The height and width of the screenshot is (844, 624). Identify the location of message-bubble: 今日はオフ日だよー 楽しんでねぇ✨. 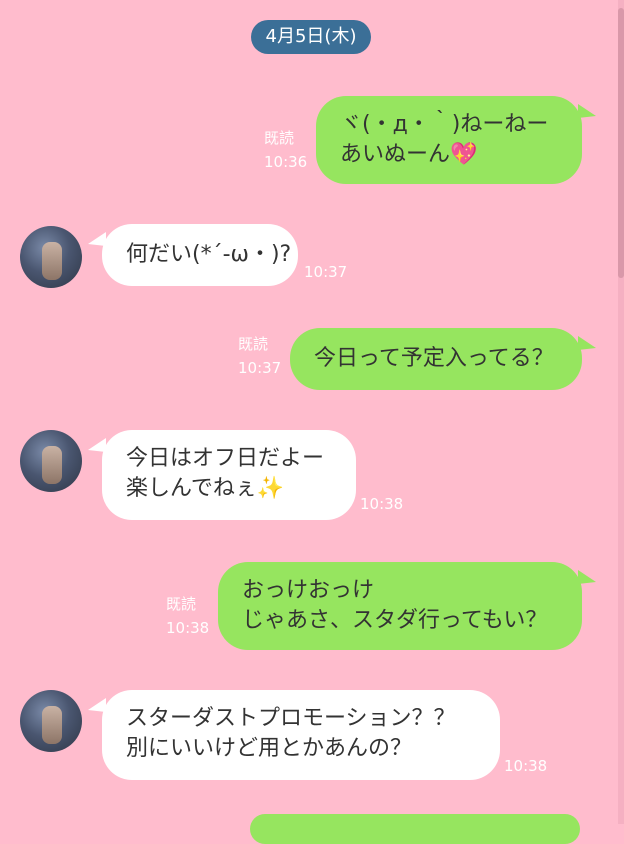
(229, 475).